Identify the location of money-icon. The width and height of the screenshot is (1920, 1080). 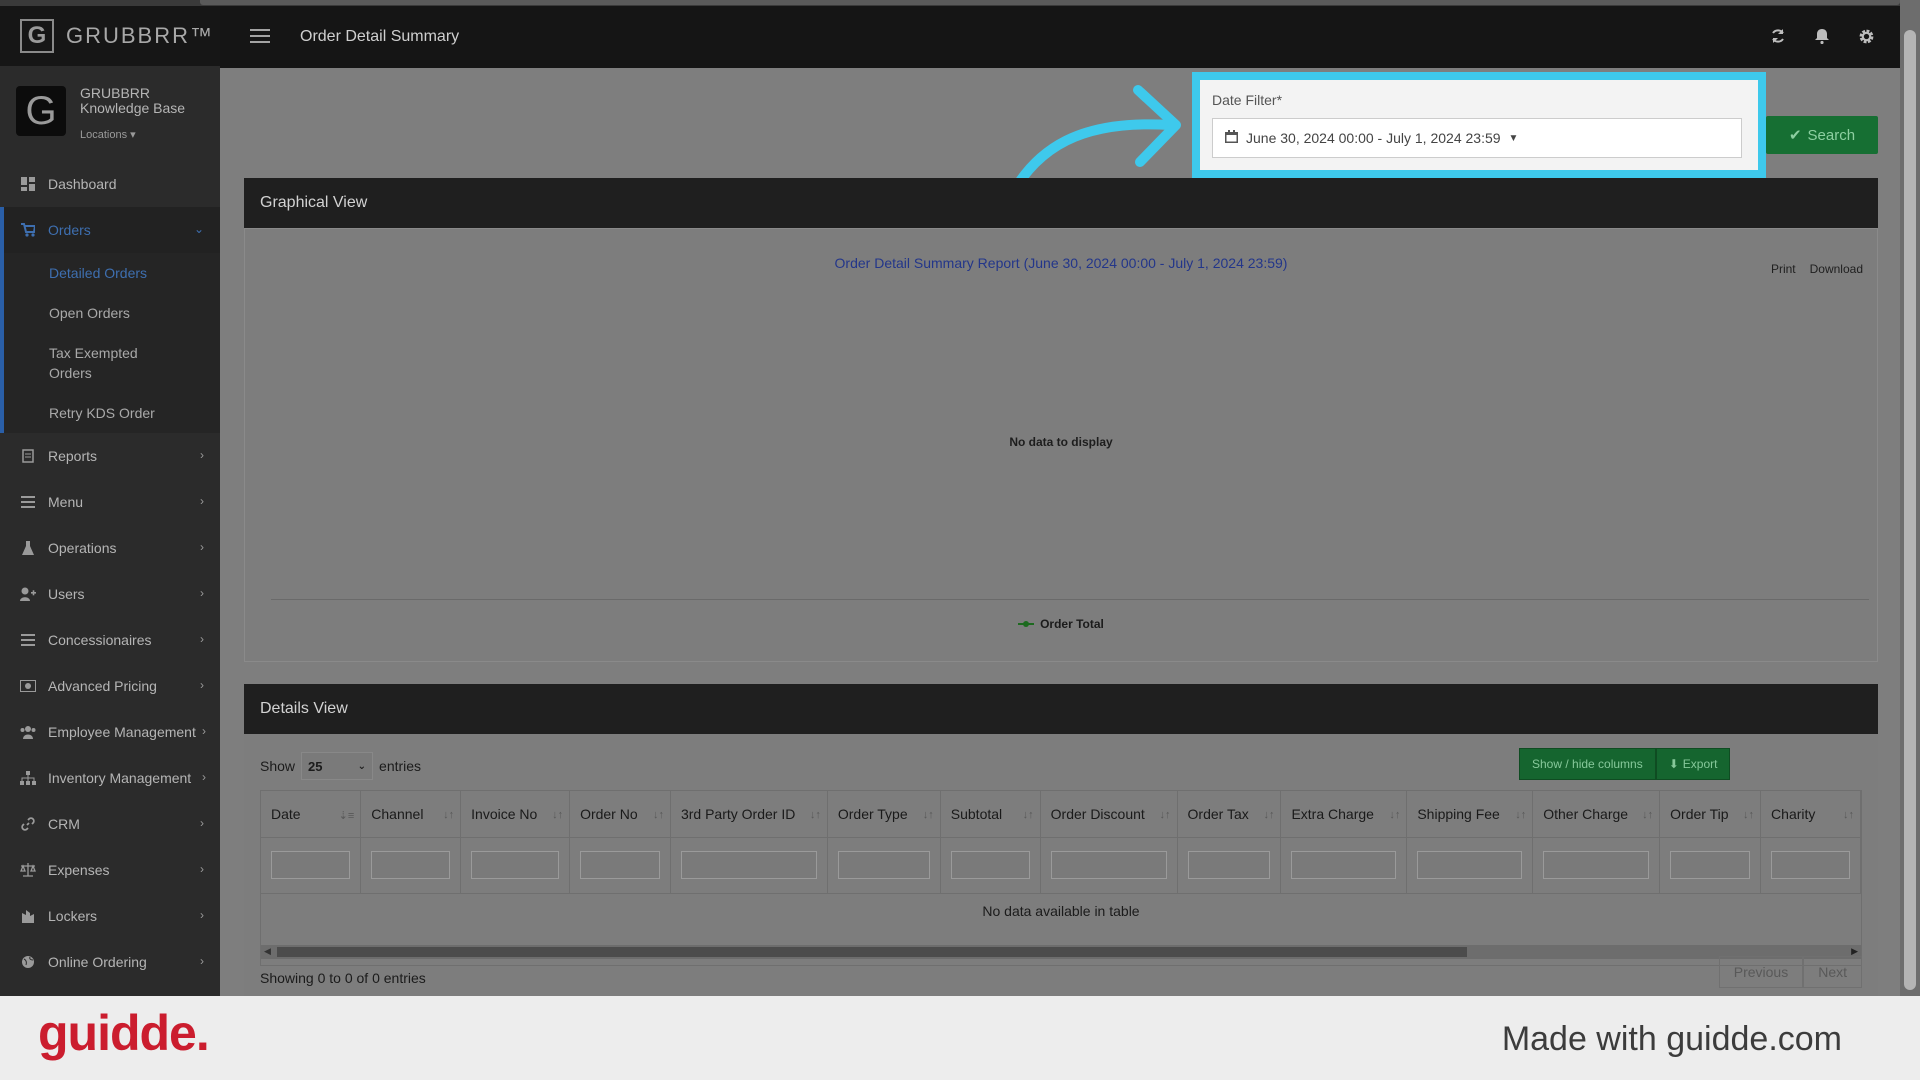
(28, 686).